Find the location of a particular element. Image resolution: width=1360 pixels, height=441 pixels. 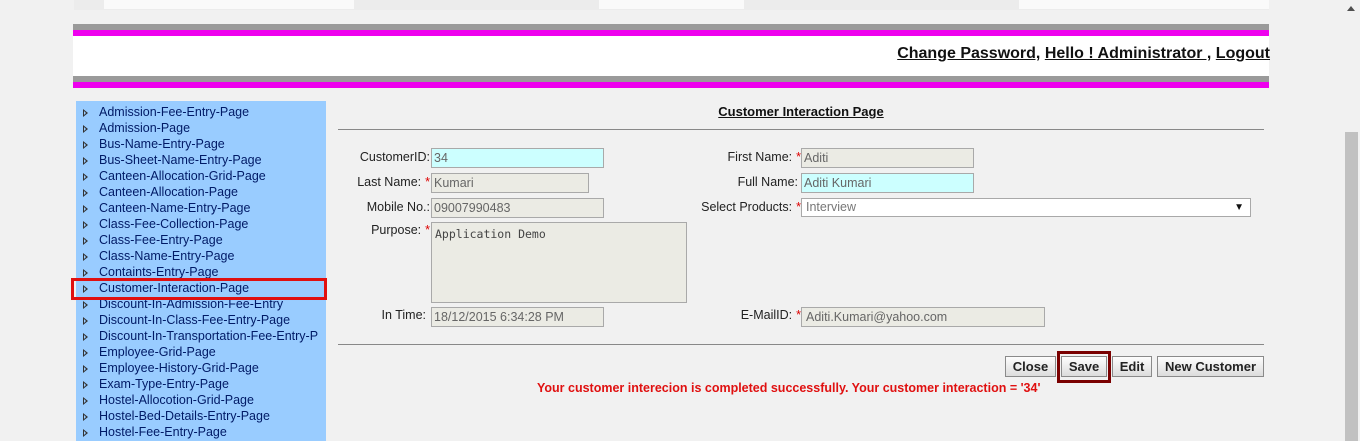

customer-id-input: 34 is located at coordinates (517, 158).